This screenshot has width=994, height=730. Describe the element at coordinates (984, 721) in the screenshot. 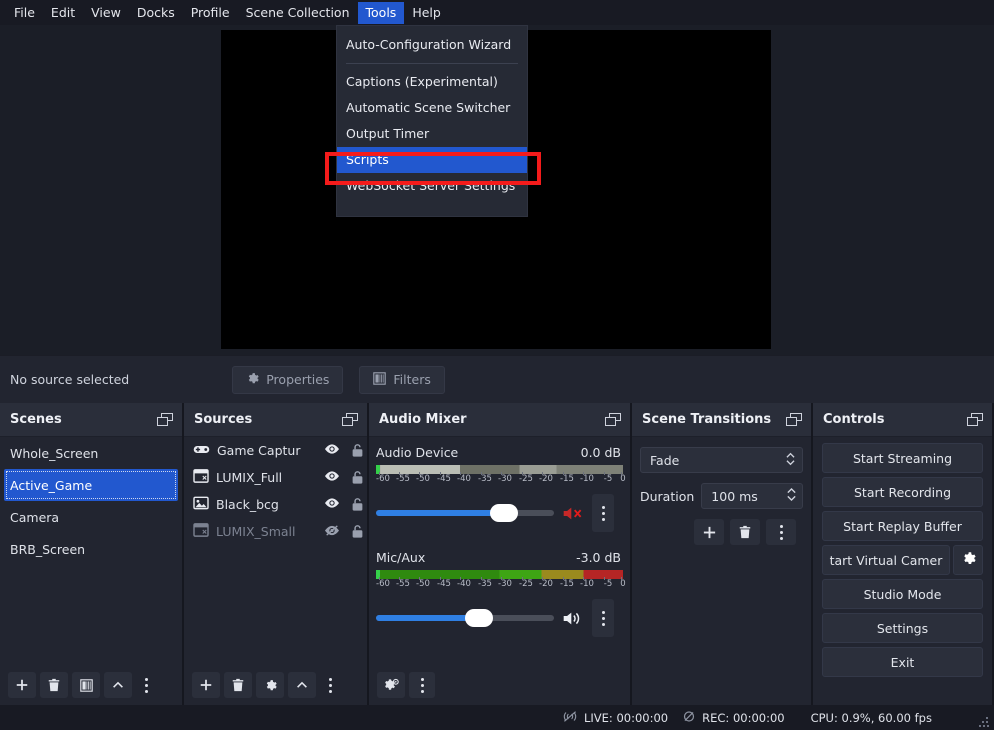

I see `resize-grip` at that location.